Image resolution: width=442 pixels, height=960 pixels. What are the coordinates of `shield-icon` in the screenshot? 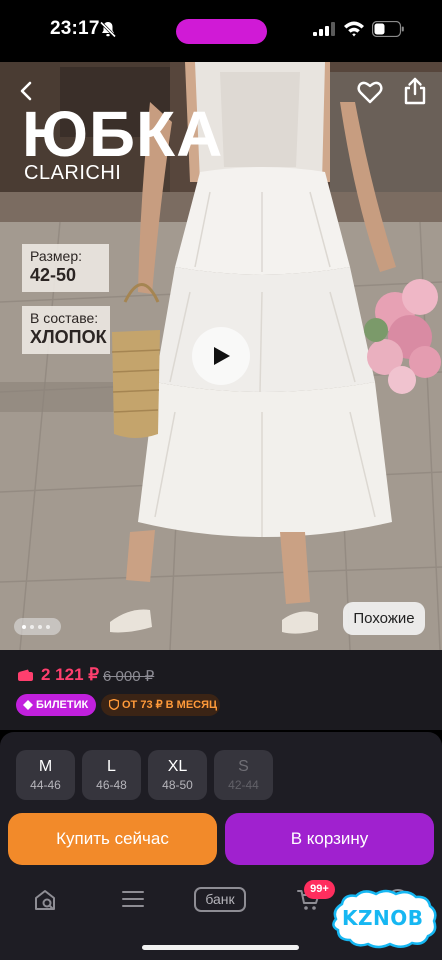 It's located at (114, 704).